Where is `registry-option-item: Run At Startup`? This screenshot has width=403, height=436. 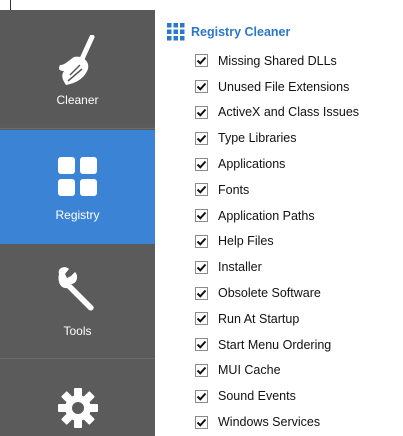 registry-option-item: Run At Startup is located at coordinates (277, 319).